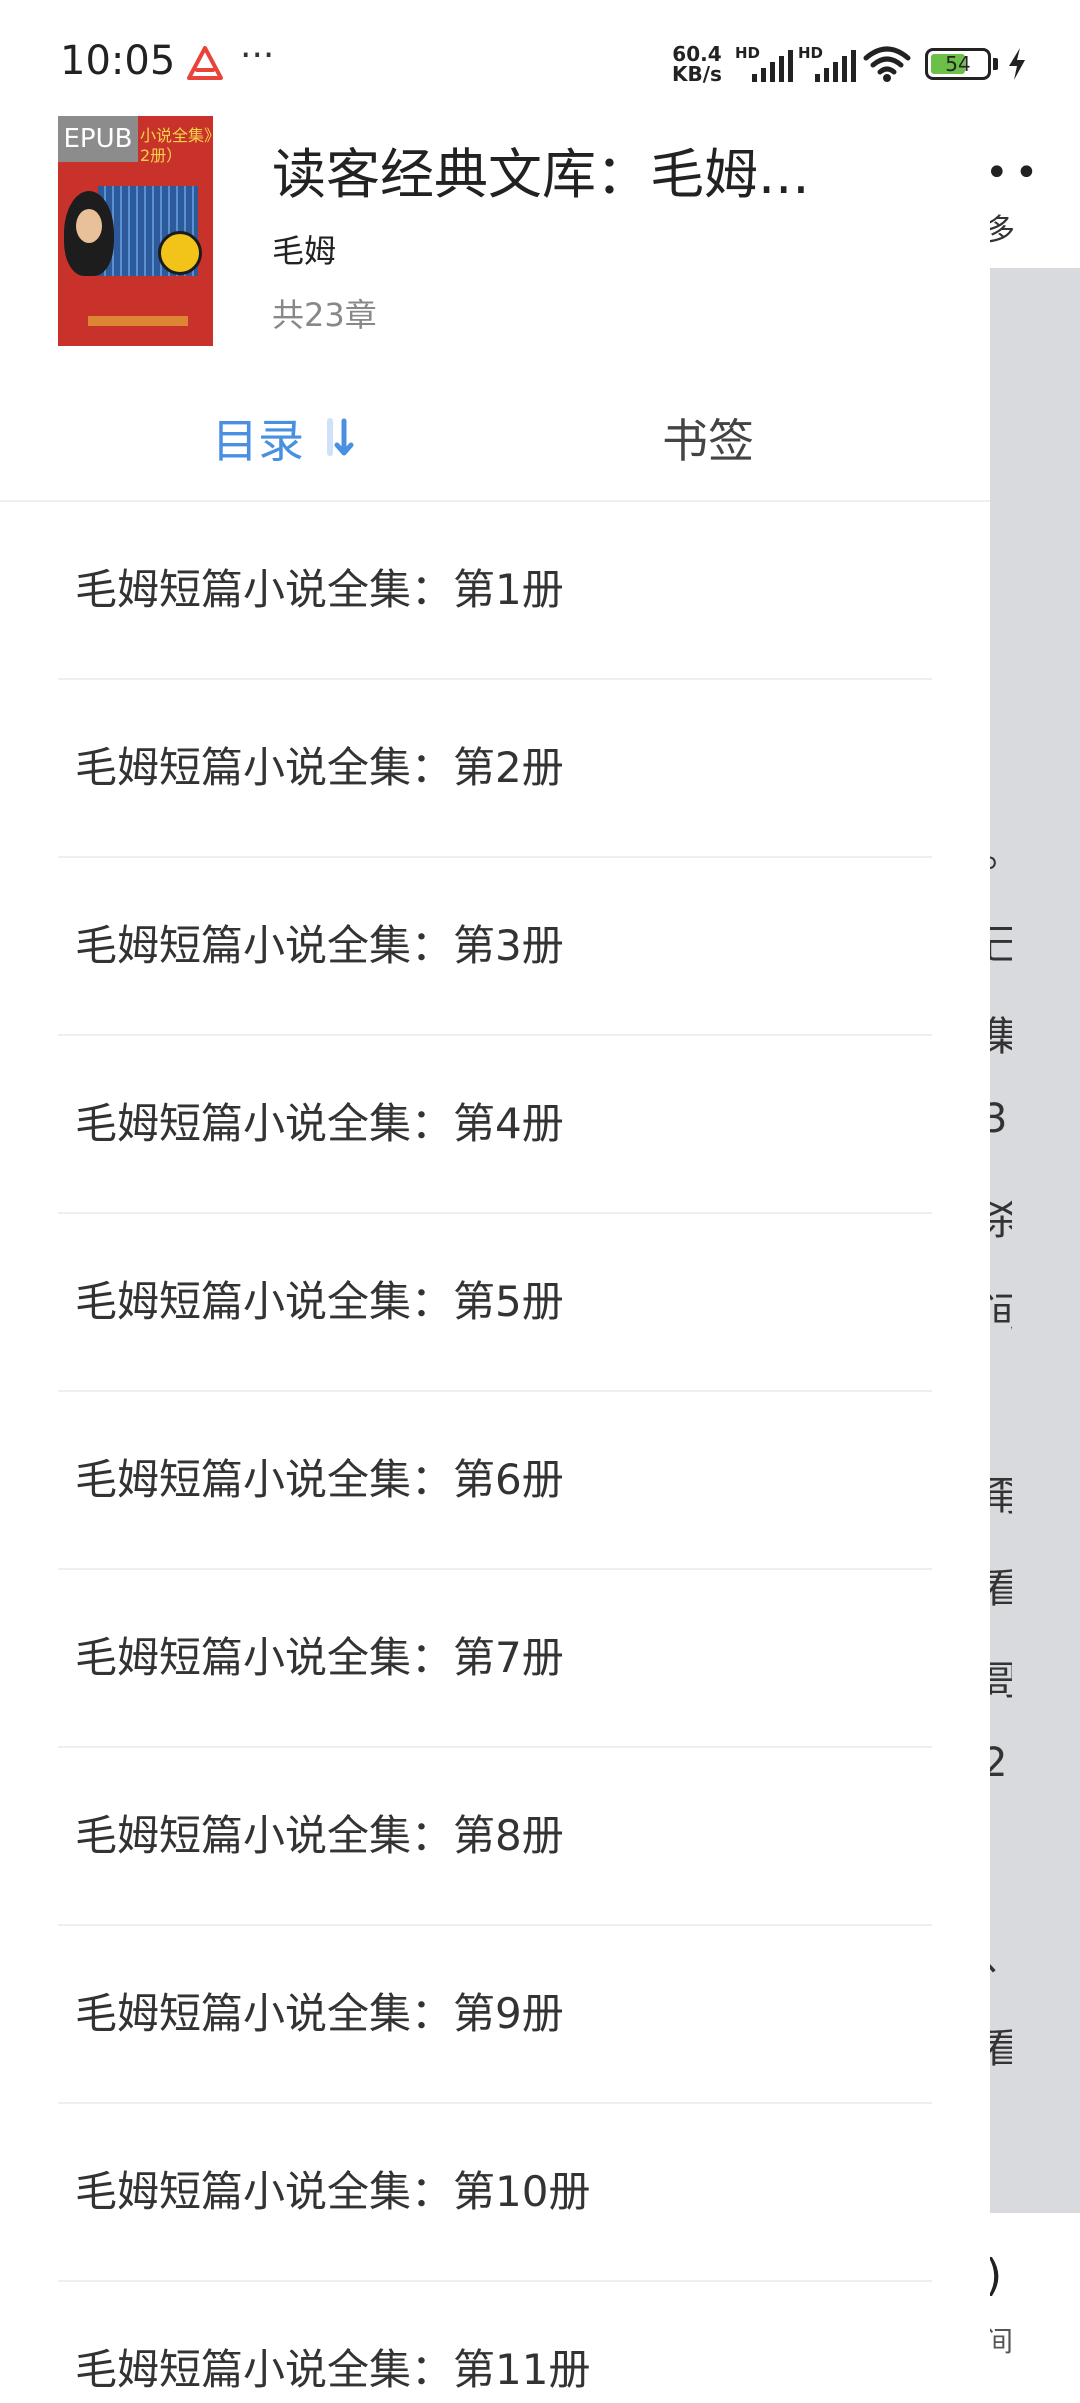 The width and height of the screenshot is (1080, 2403). Describe the element at coordinates (257, 55) in the screenshot. I see `more-notifications-icon: ···` at that location.